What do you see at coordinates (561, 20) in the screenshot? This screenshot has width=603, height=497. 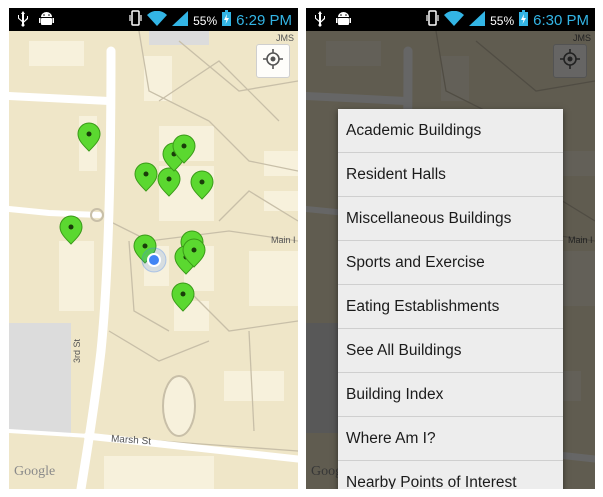 I see `status-time: 6:30 PM` at bounding box center [561, 20].